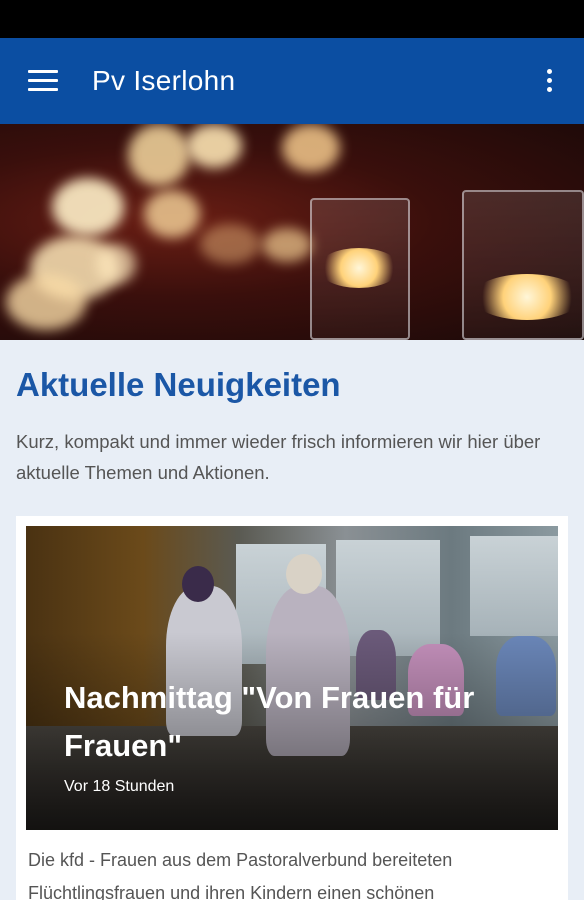 Image resolution: width=584 pixels, height=900 pixels. What do you see at coordinates (119, 786) in the screenshot?
I see `news-card-time: Vor 18 Stunden` at bounding box center [119, 786].